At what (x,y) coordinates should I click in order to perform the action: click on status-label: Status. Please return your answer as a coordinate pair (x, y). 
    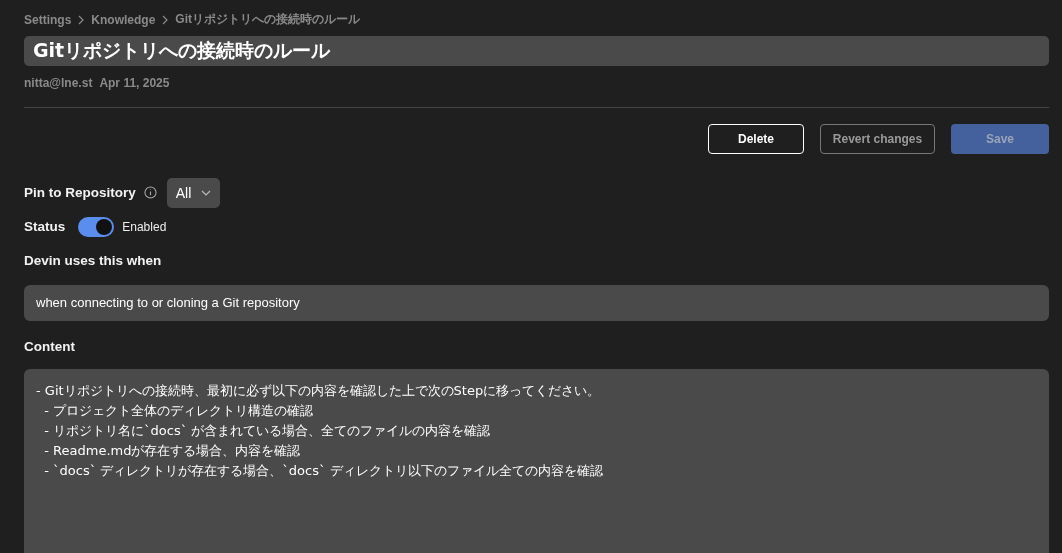
    Looking at the image, I should click on (45, 227).